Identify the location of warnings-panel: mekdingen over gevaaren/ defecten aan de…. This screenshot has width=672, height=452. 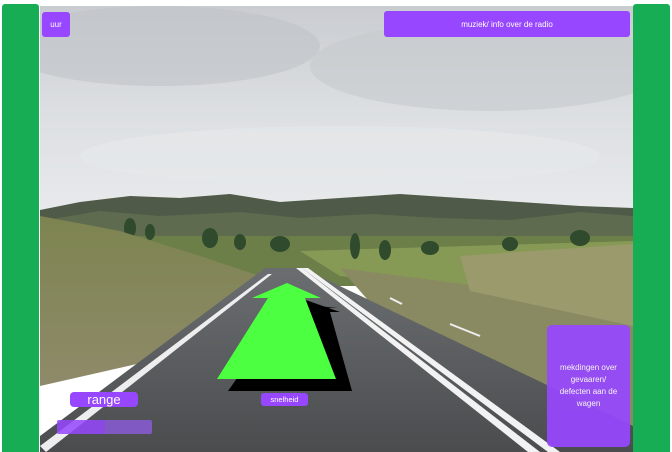
(588, 386).